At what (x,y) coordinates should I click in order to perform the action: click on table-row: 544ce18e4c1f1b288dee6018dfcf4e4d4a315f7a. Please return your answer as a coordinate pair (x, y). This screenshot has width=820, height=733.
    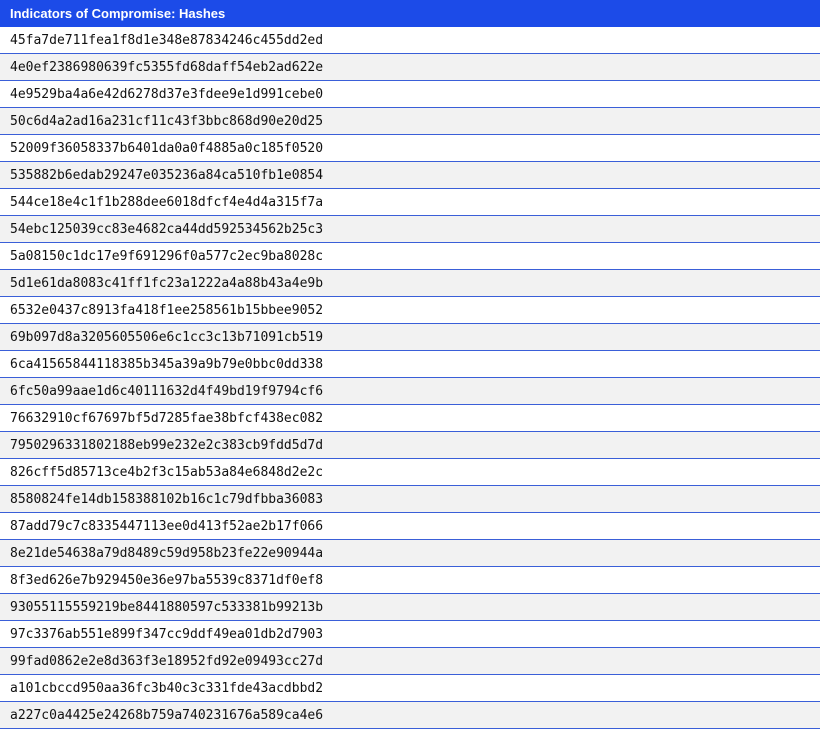
    Looking at the image, I should click on (410, 202).